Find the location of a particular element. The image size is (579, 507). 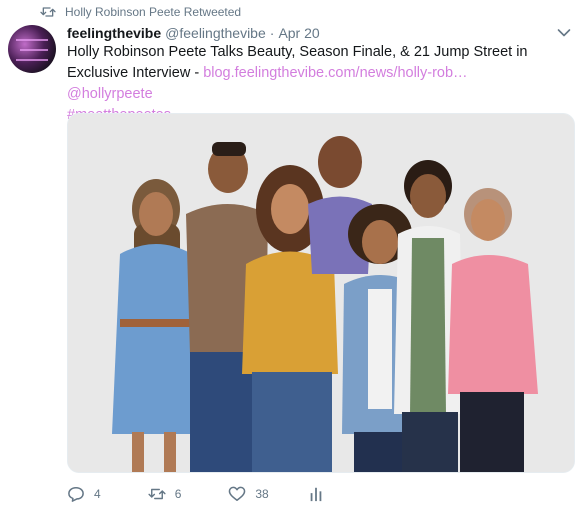

analytics-icon is located at coordinates (316, 494).